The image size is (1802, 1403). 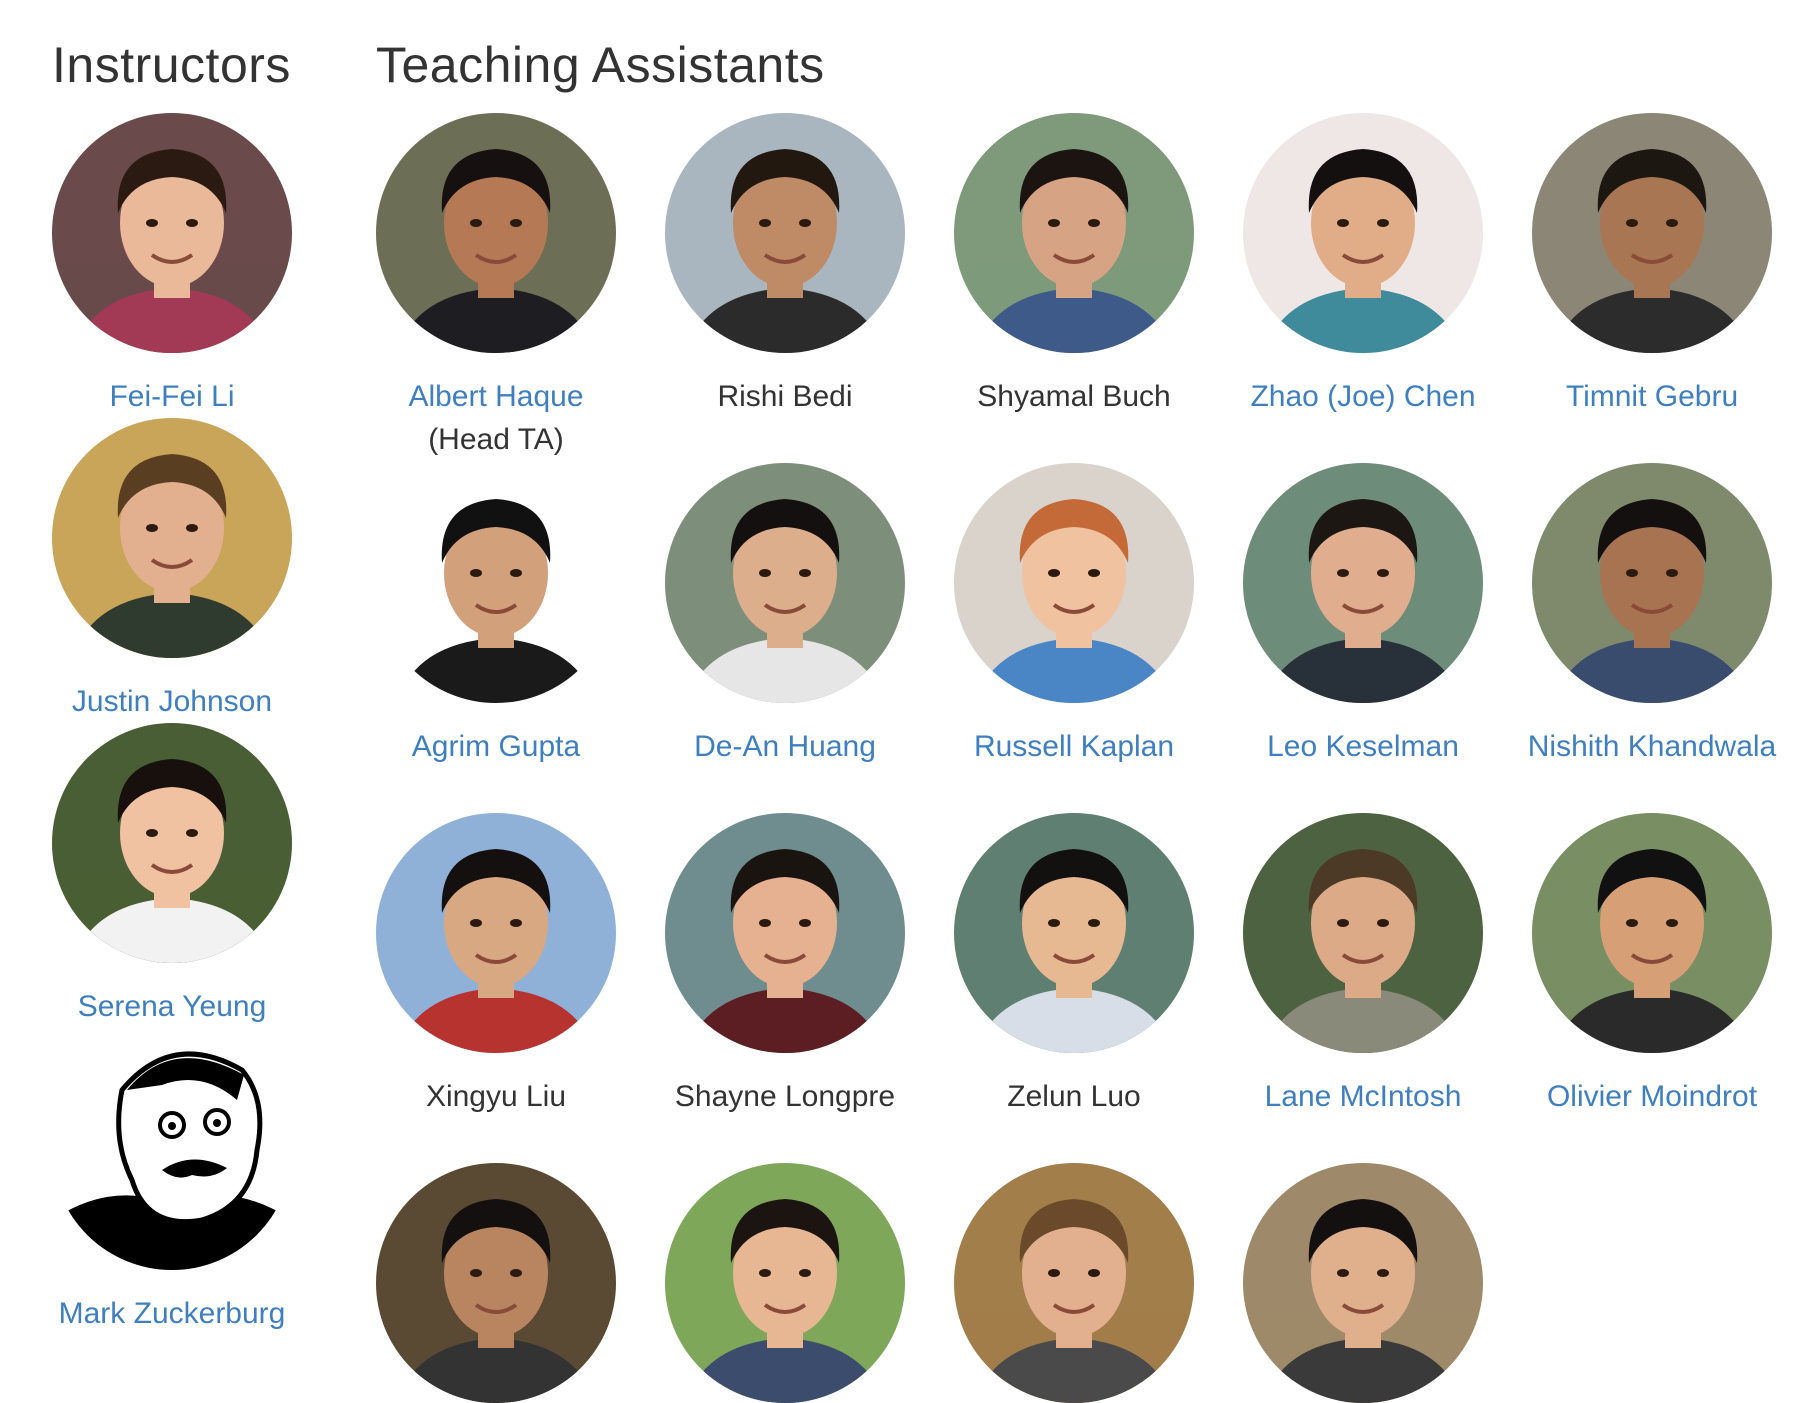 I want to click on person-agrim-gupta: Agrim Gupta, so click(x=496, y=615).